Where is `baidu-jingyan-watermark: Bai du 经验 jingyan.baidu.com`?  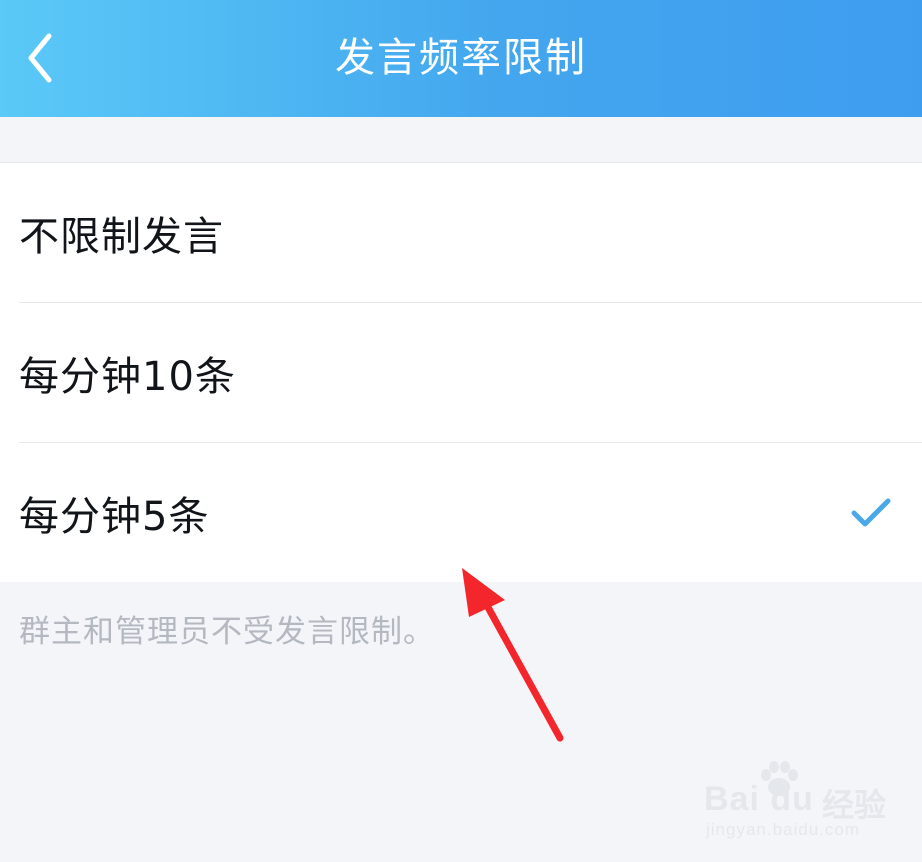 baidu-jingyan-watermark: Bai du 经验 jingyan.baidu.com is located at coordinates (809, 805).